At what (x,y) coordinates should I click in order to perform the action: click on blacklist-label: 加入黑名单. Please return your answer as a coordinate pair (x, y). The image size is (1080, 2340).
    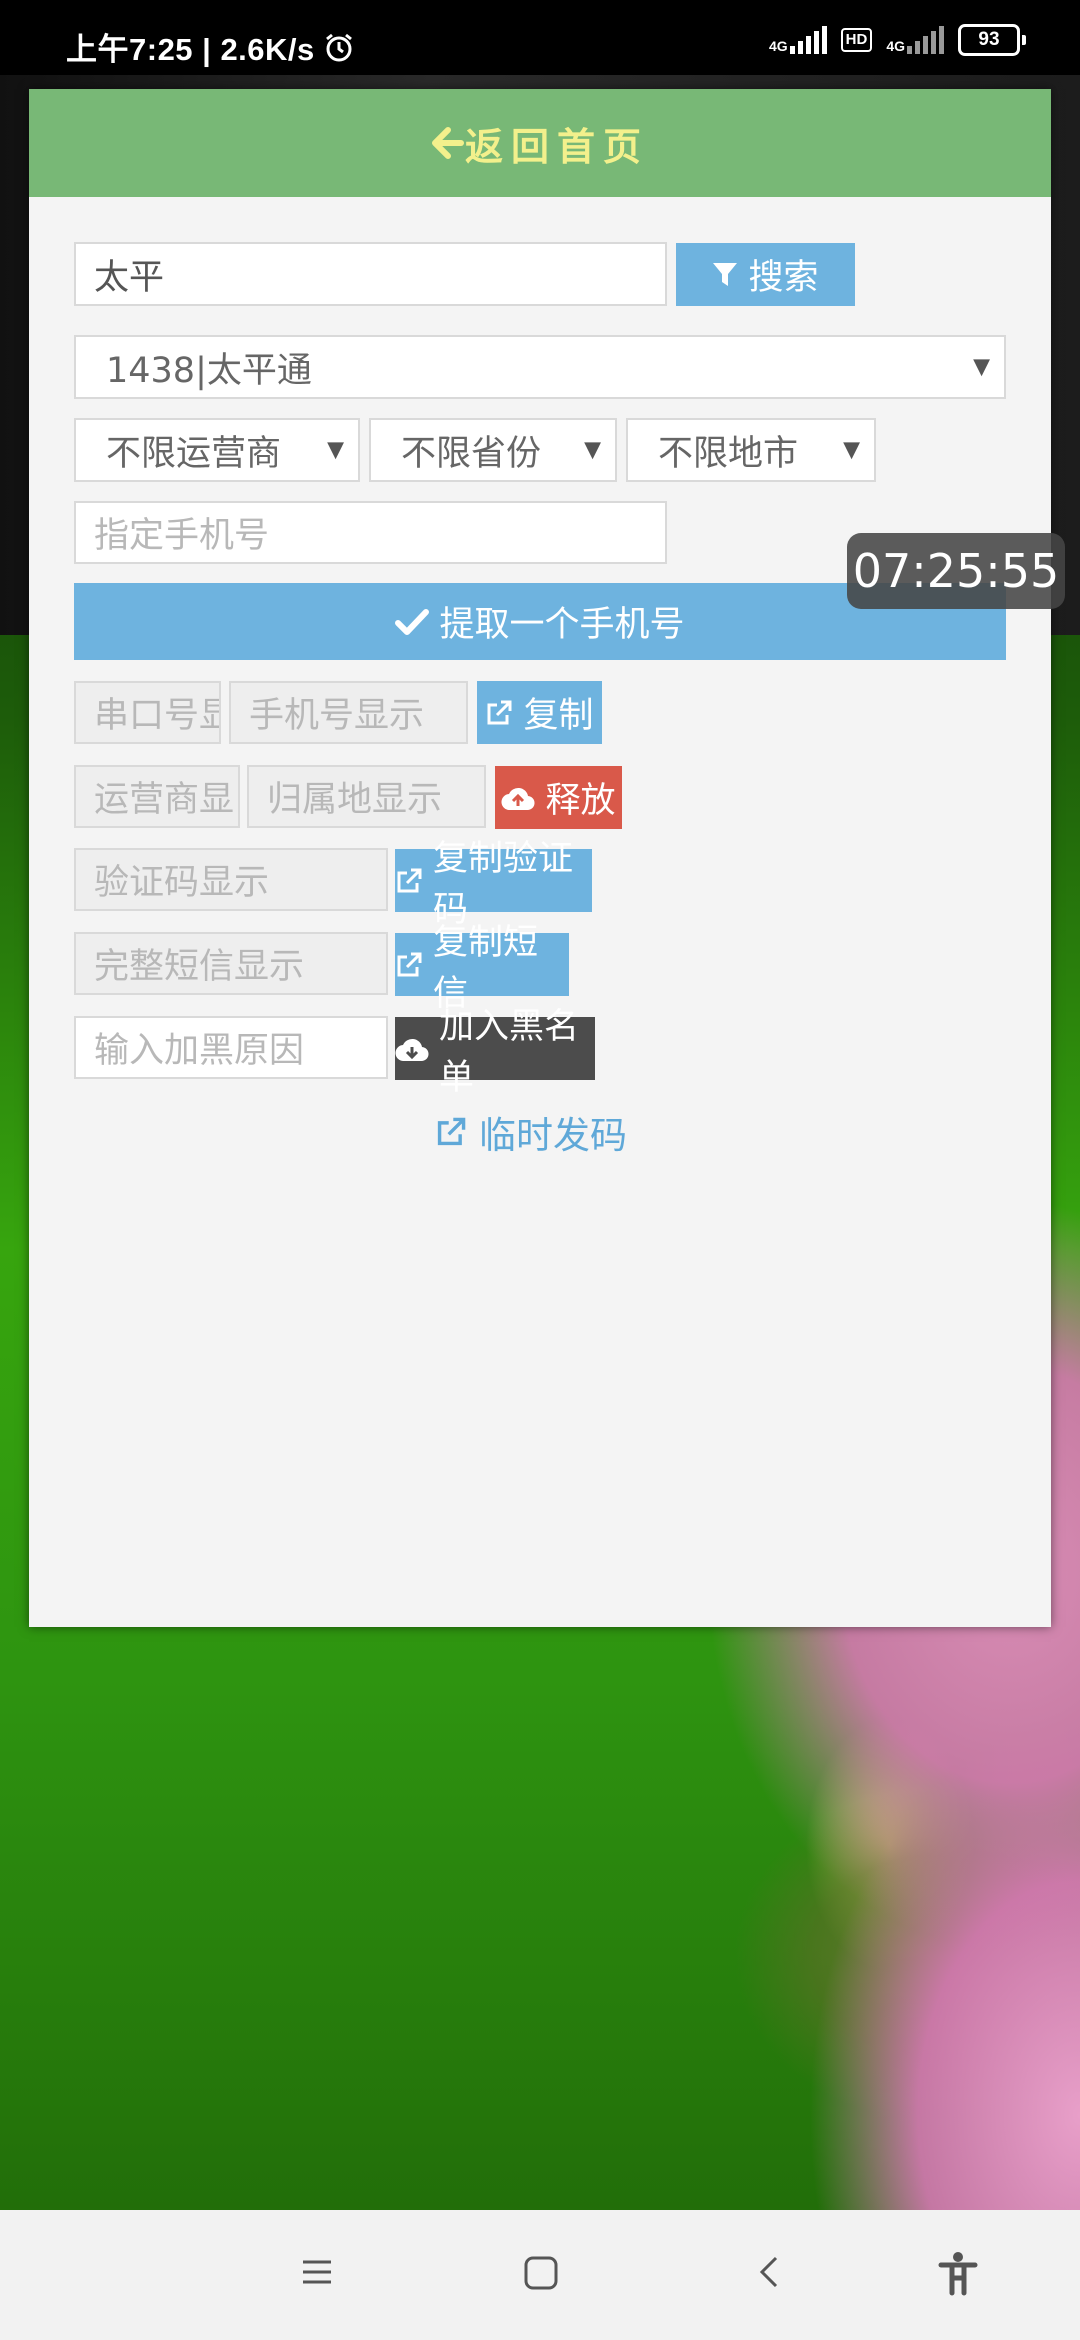
    Looking at the image, I should click on (509, 1052).